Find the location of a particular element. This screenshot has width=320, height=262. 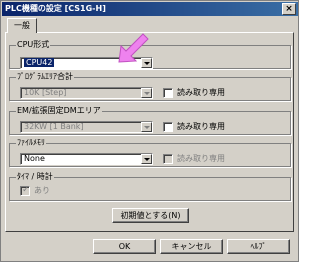

window-title: PLC機種の設定 [CS1G-H] is located at coordinates (55, 8).